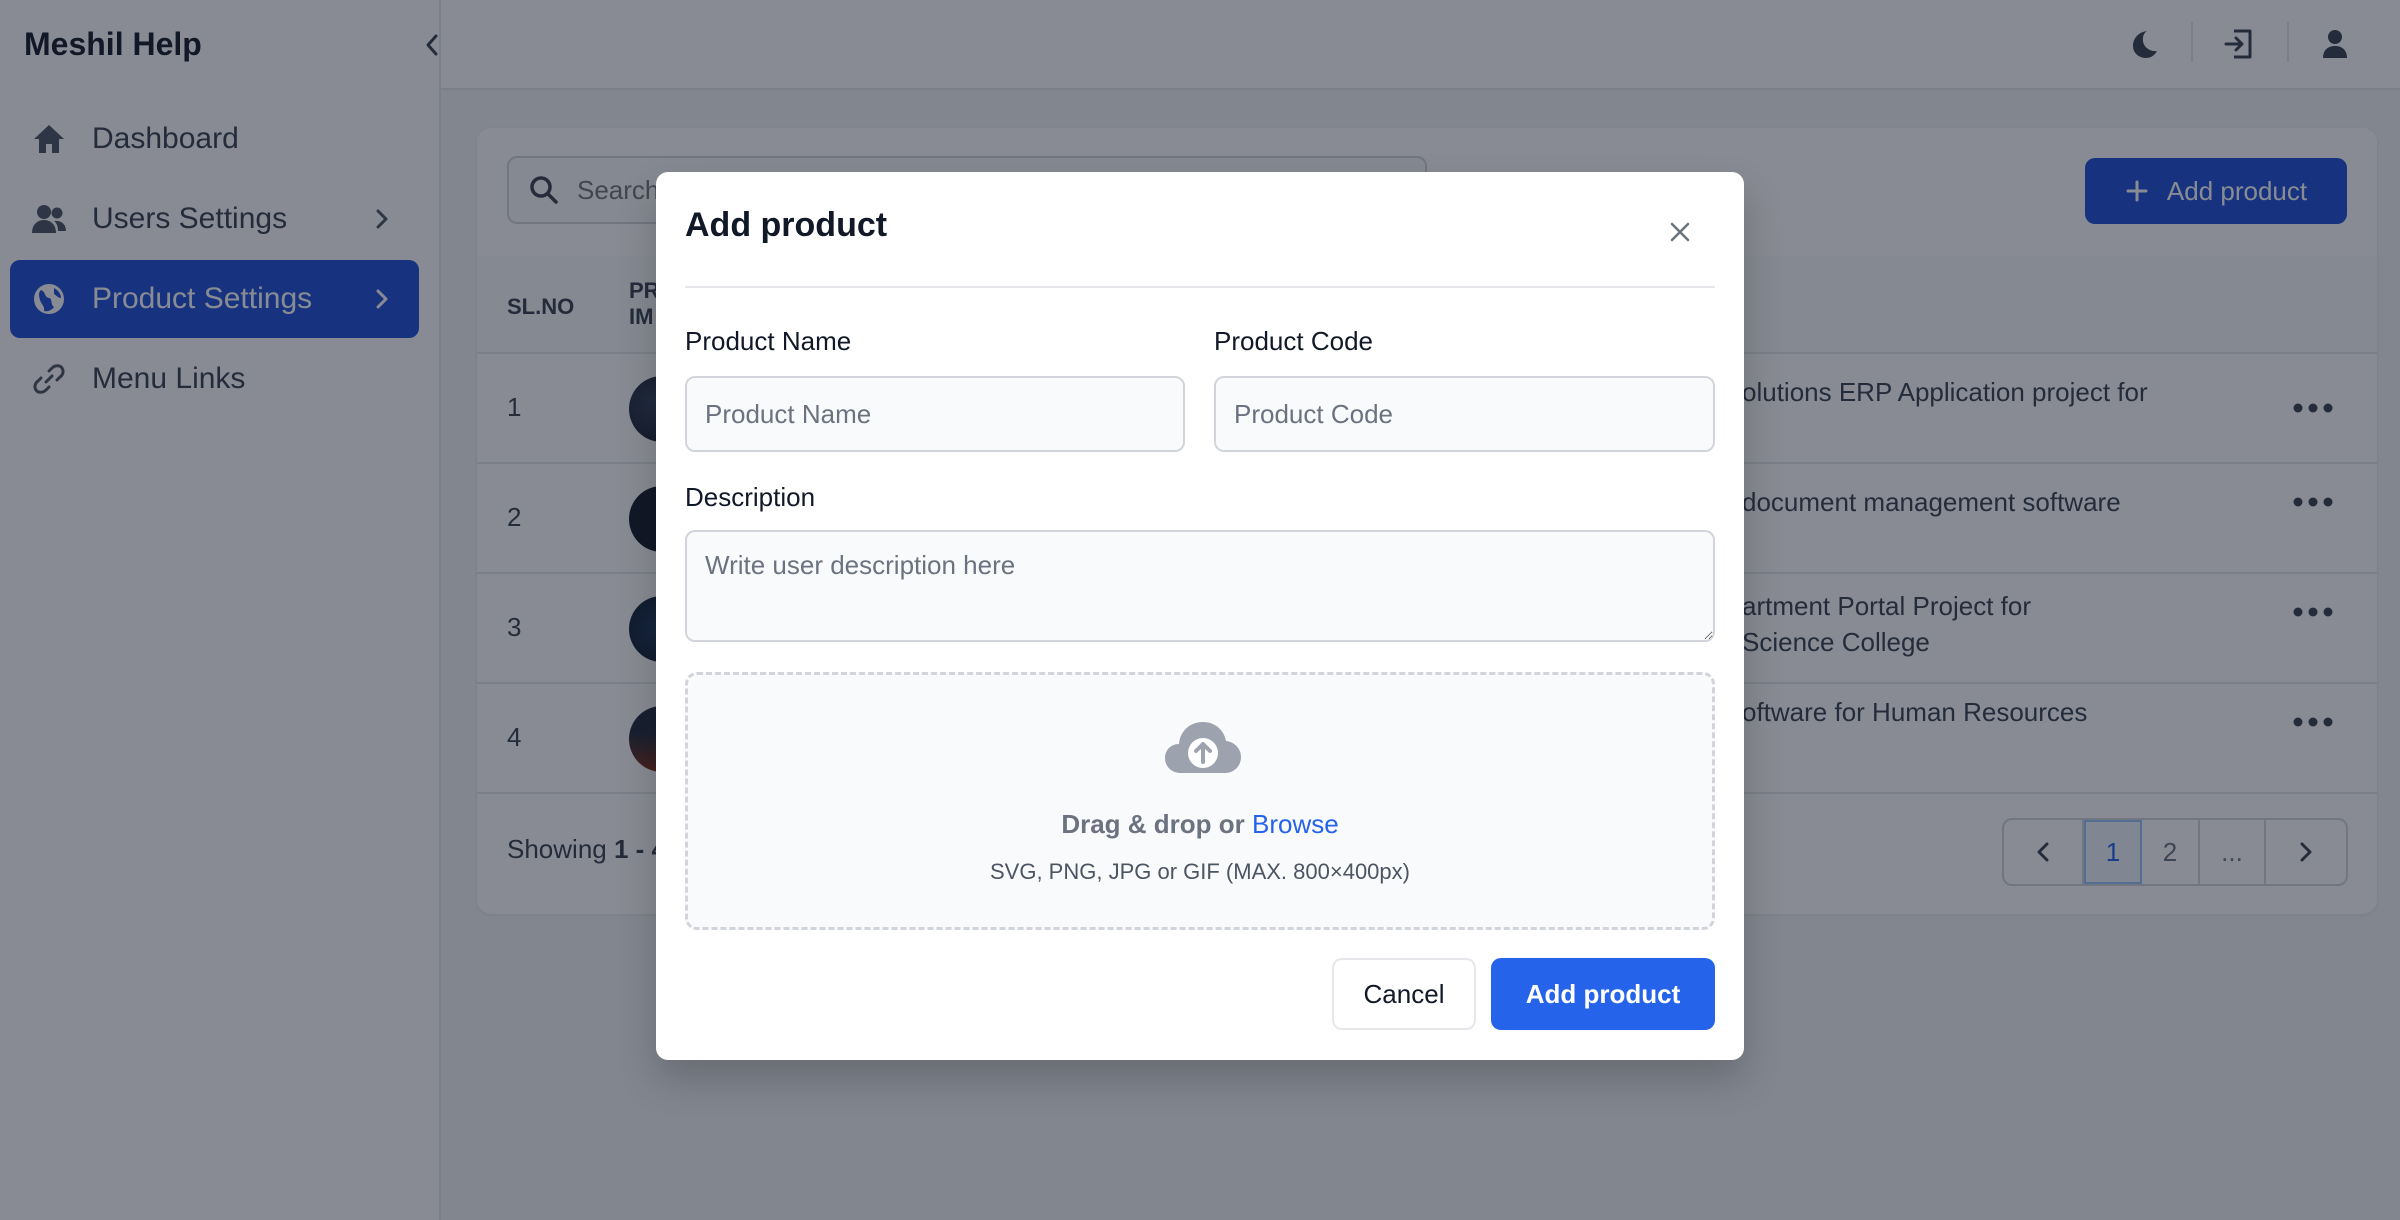 The image size is (2400, 1220). What do you see at coordinates (1293, 341) in the screenshot?
I see `product-code-label: Product Code` at bounding box center [1293, 341].